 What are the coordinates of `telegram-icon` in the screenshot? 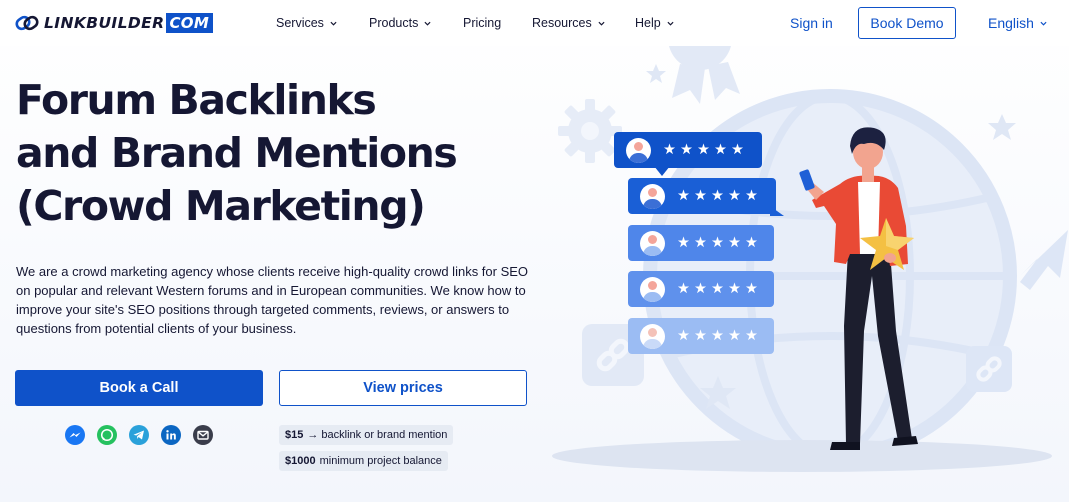 It's located at (139, 435).